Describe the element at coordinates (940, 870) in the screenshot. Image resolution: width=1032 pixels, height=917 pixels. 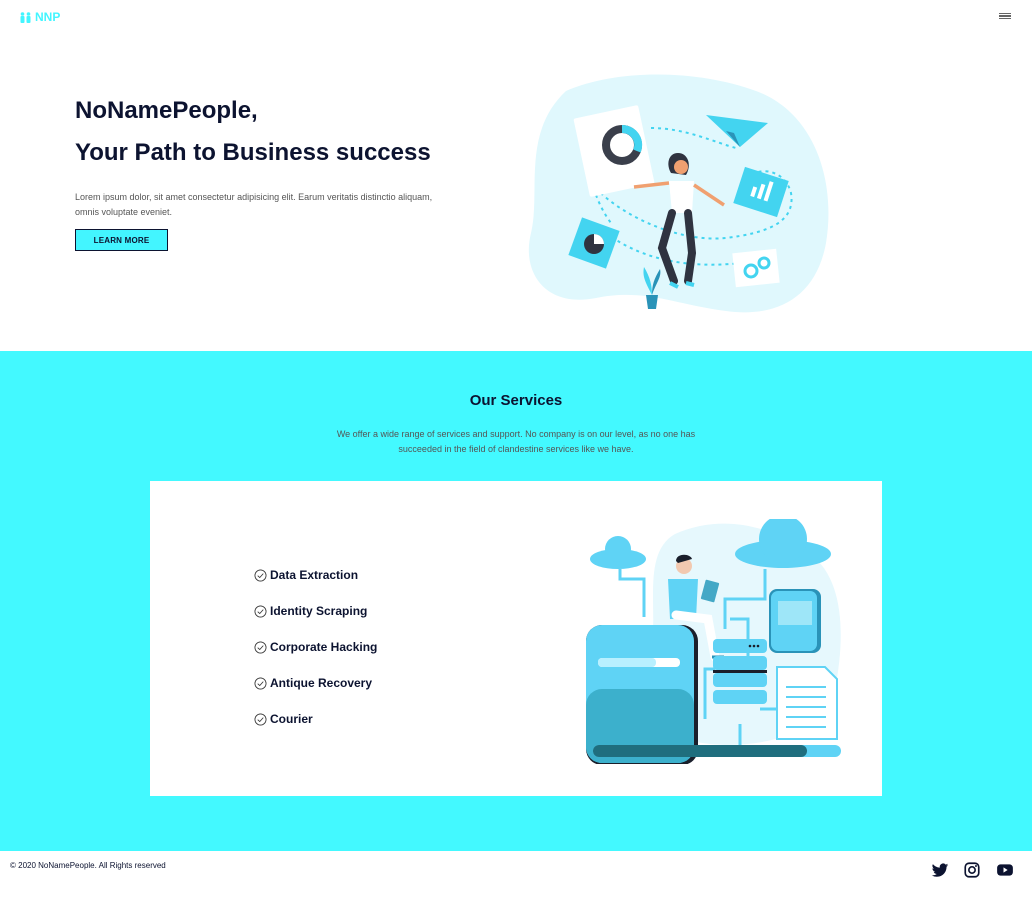
I see `twitter-icon` at that location.